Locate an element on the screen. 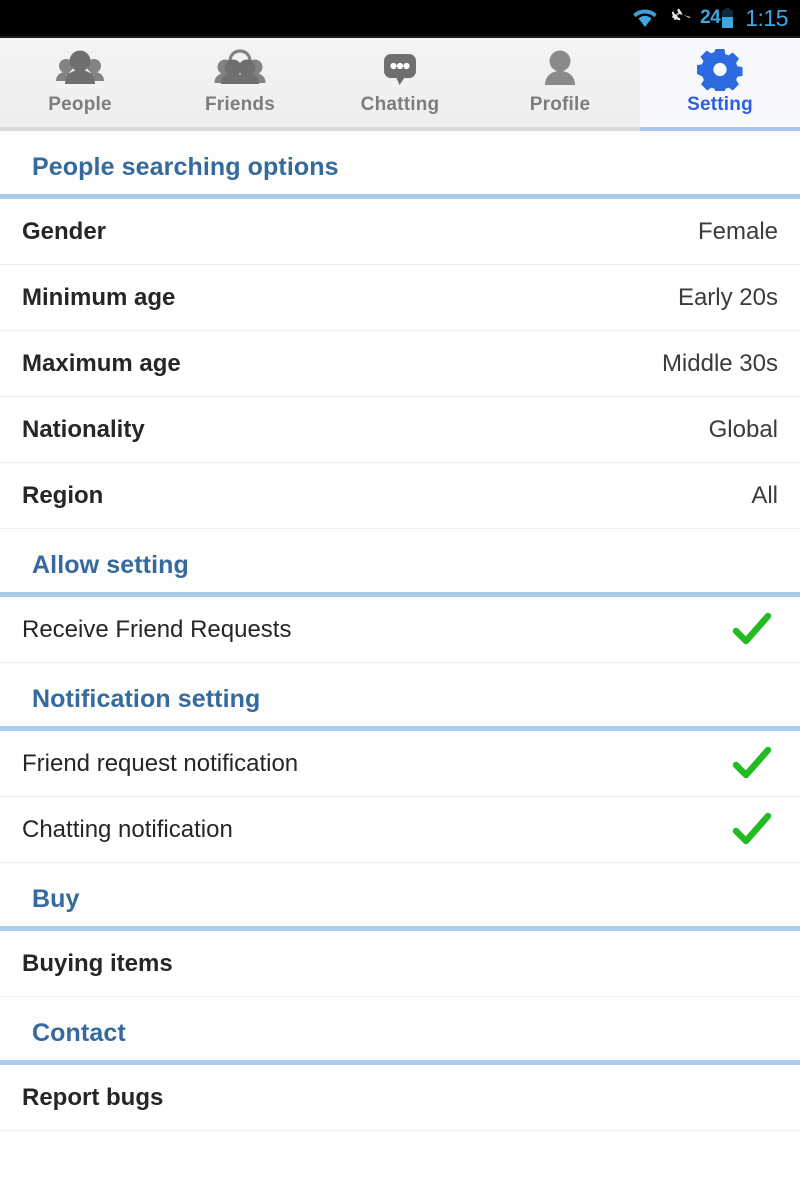 This screenshot has height=1200, width=800. airplane-mode-icon is located at coordinates (680, 18).